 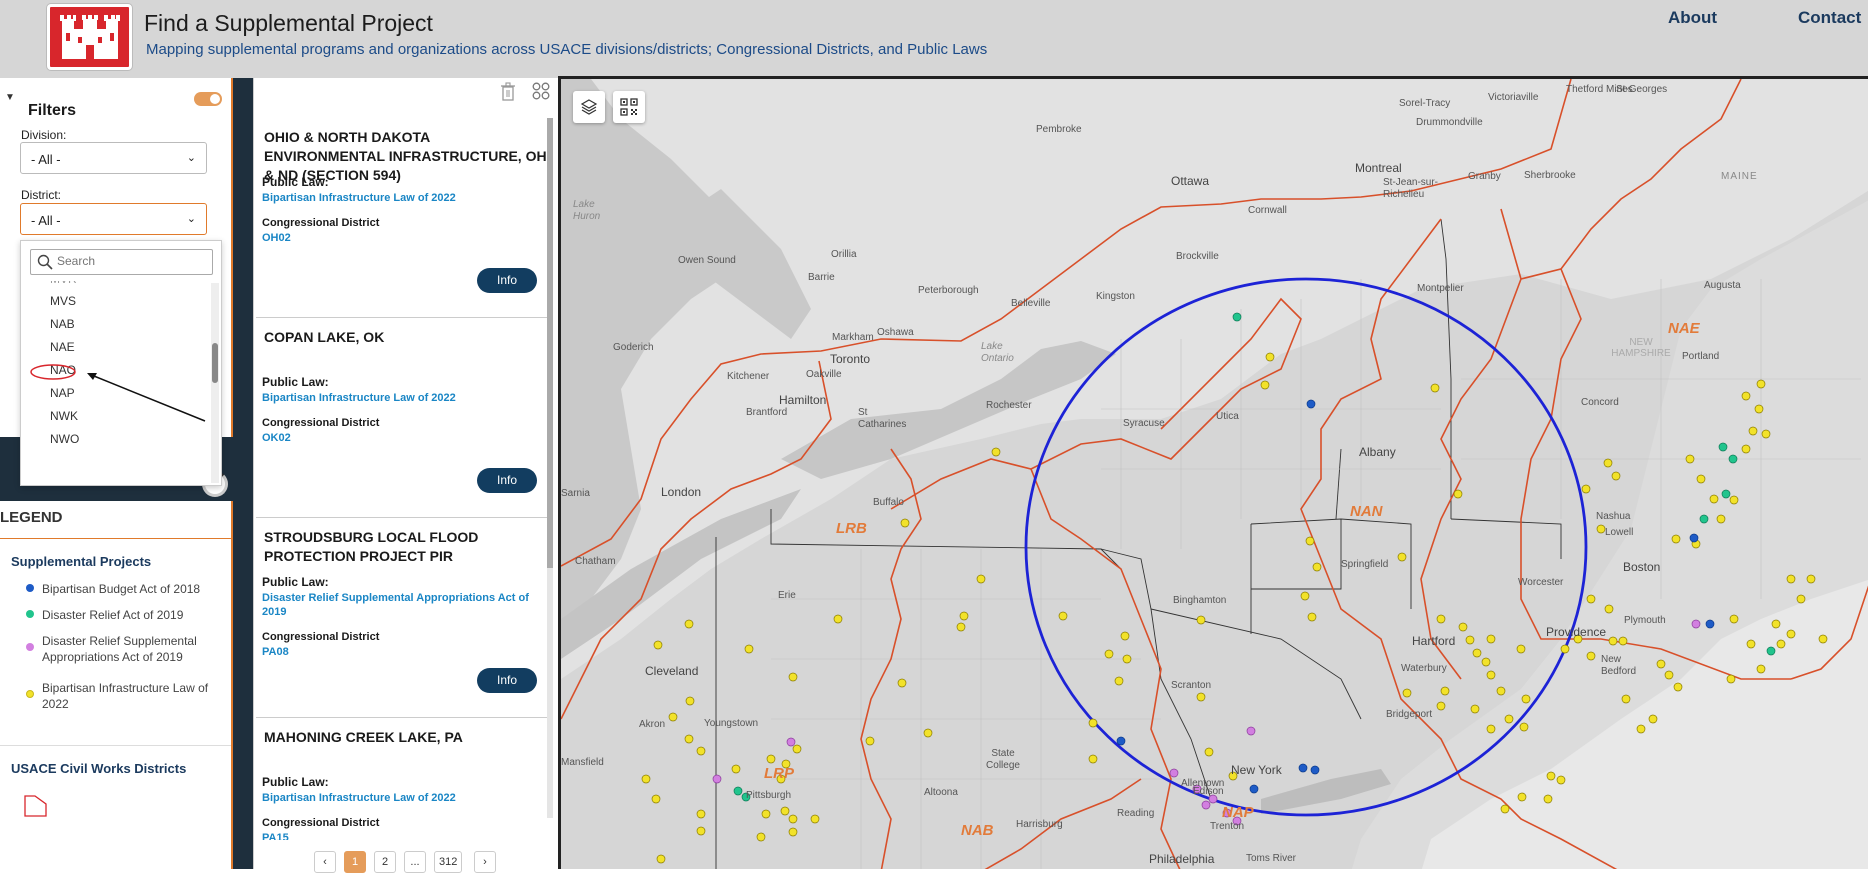 What do you see at coordinates (46, 159) in the screenshot?
I see `division-select-value: - All -` at bounding box center [46, 159].